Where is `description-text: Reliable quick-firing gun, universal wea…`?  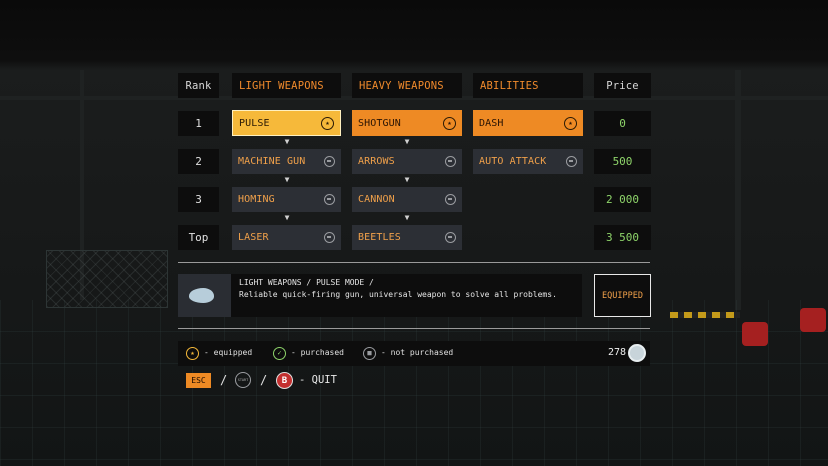
description-text: Reliable quick-firing gun, universal wea… is located at coordinates (398, 294).